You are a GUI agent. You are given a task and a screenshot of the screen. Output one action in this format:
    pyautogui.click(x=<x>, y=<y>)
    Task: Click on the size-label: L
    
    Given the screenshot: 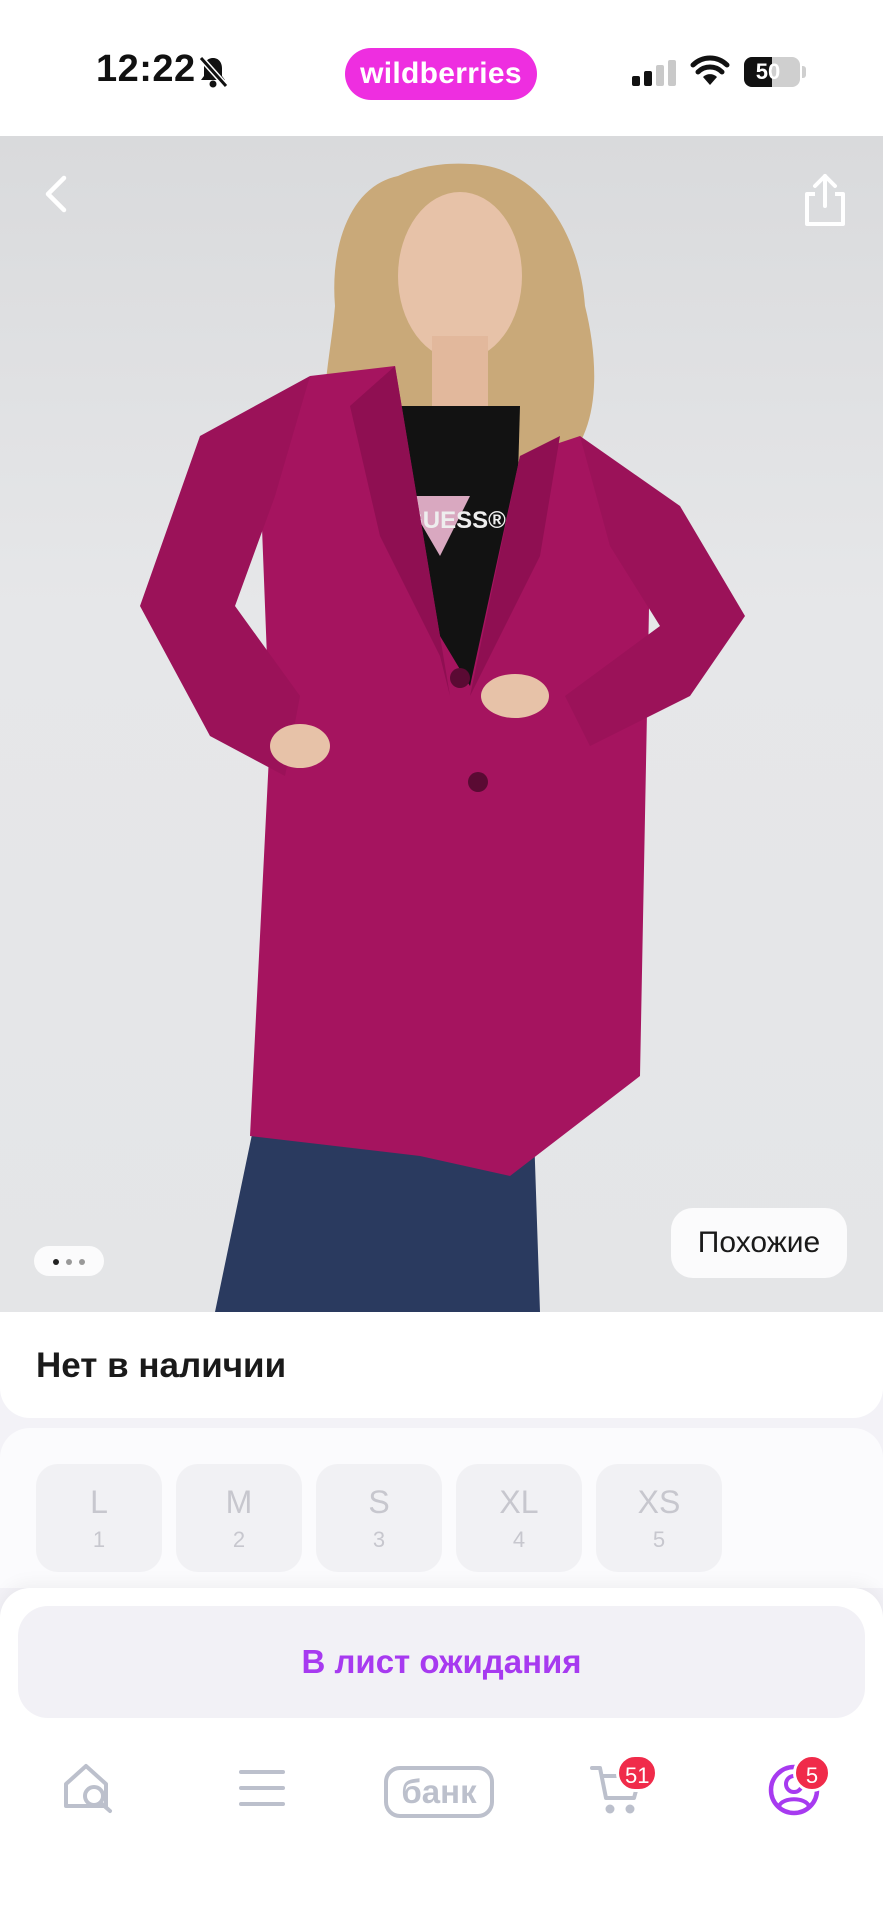 What is the action you would take?
    pyautogui.click(x=99, y=1502)
    